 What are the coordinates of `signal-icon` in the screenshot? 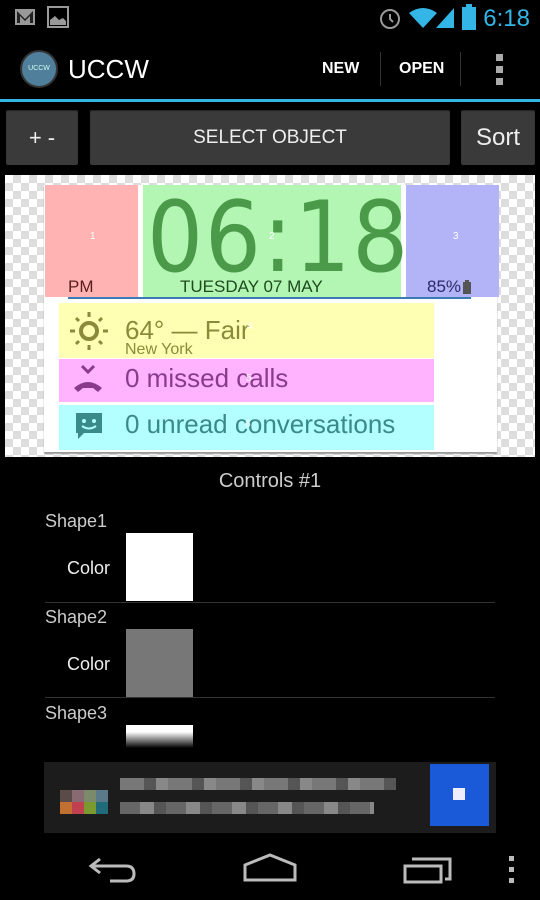 It's located at (445, 18).